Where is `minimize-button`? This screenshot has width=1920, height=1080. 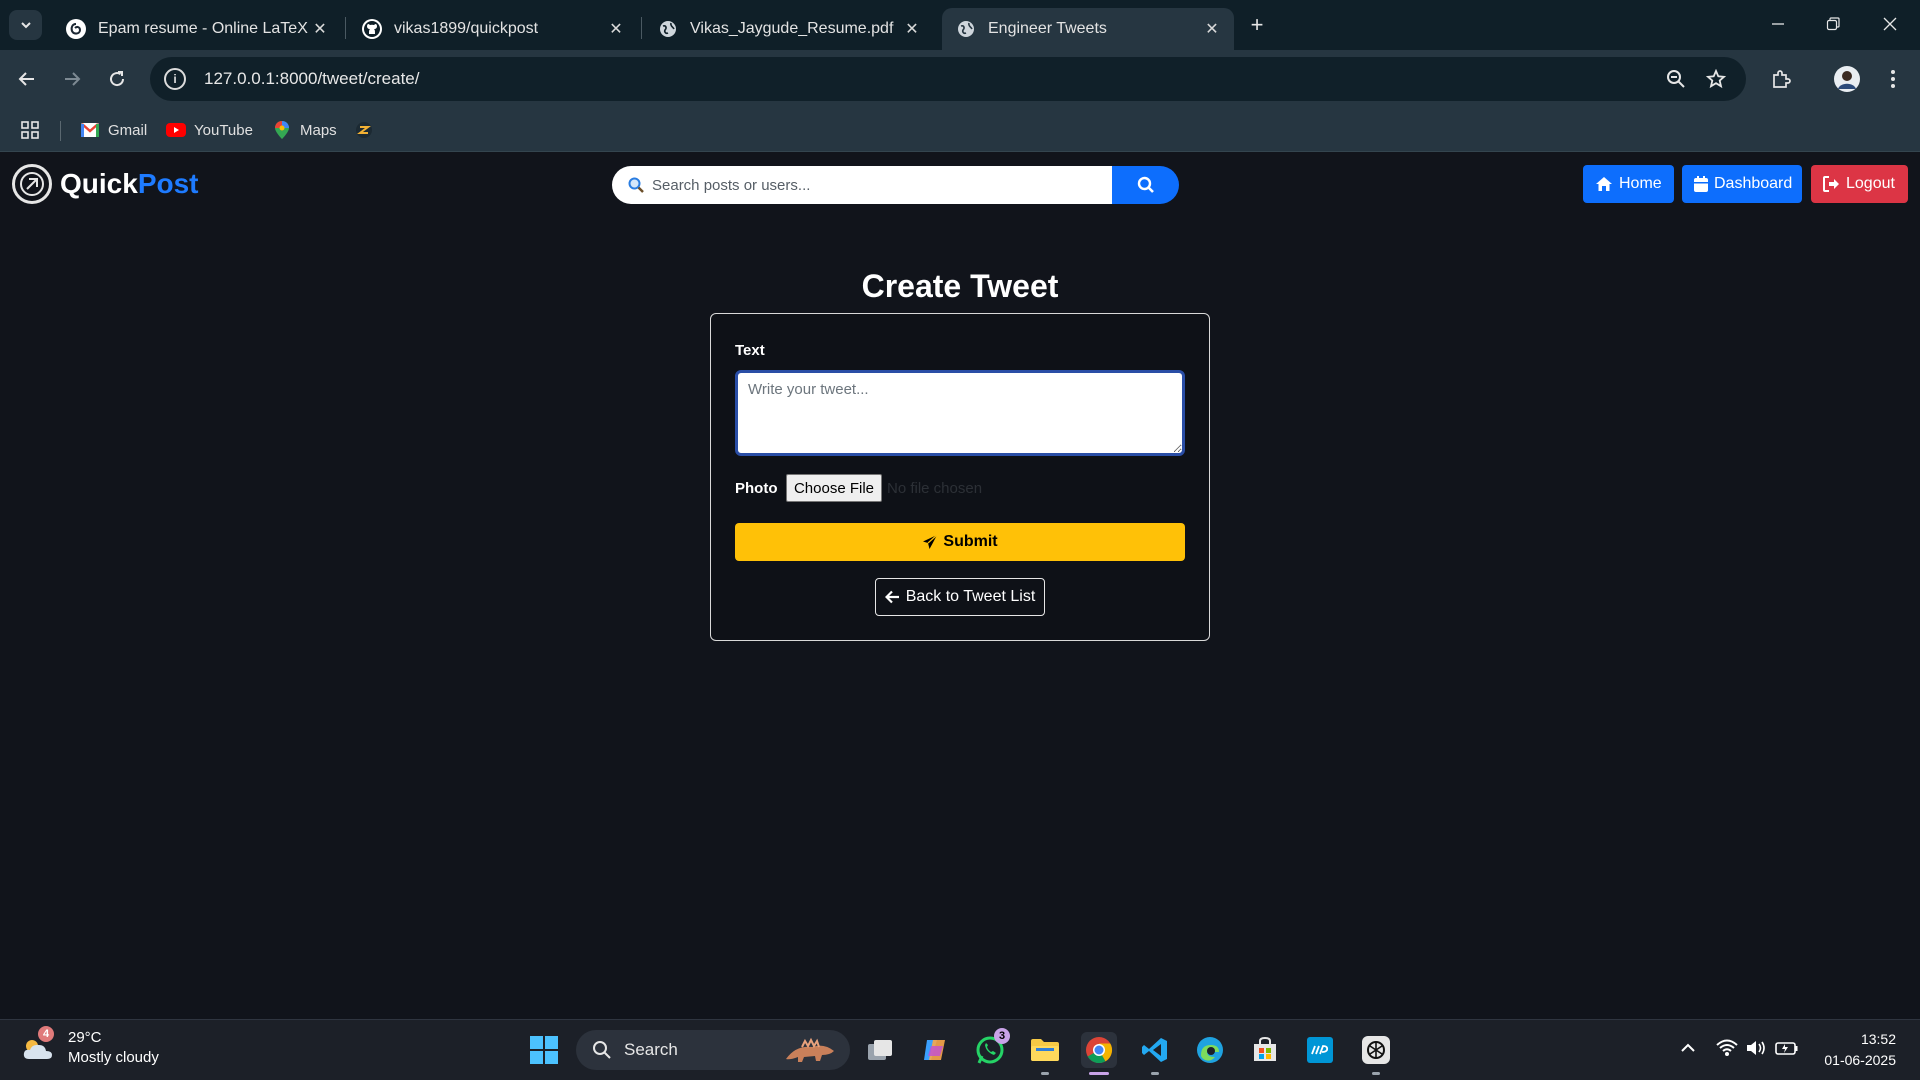
minimize-button is located at coordinates (1778, 24).